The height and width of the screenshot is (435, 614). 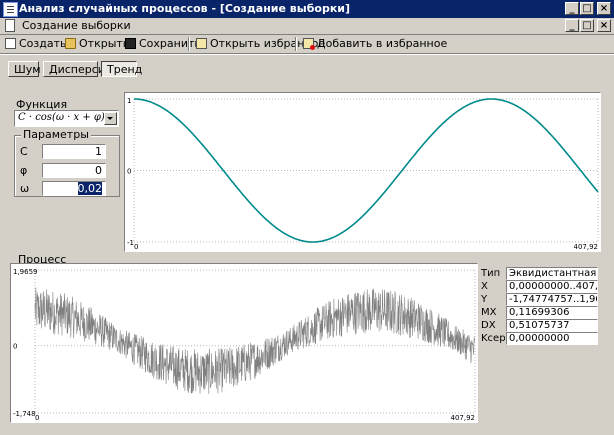 I want to click on param-label-omega: ω, so click(x=25, y=188).